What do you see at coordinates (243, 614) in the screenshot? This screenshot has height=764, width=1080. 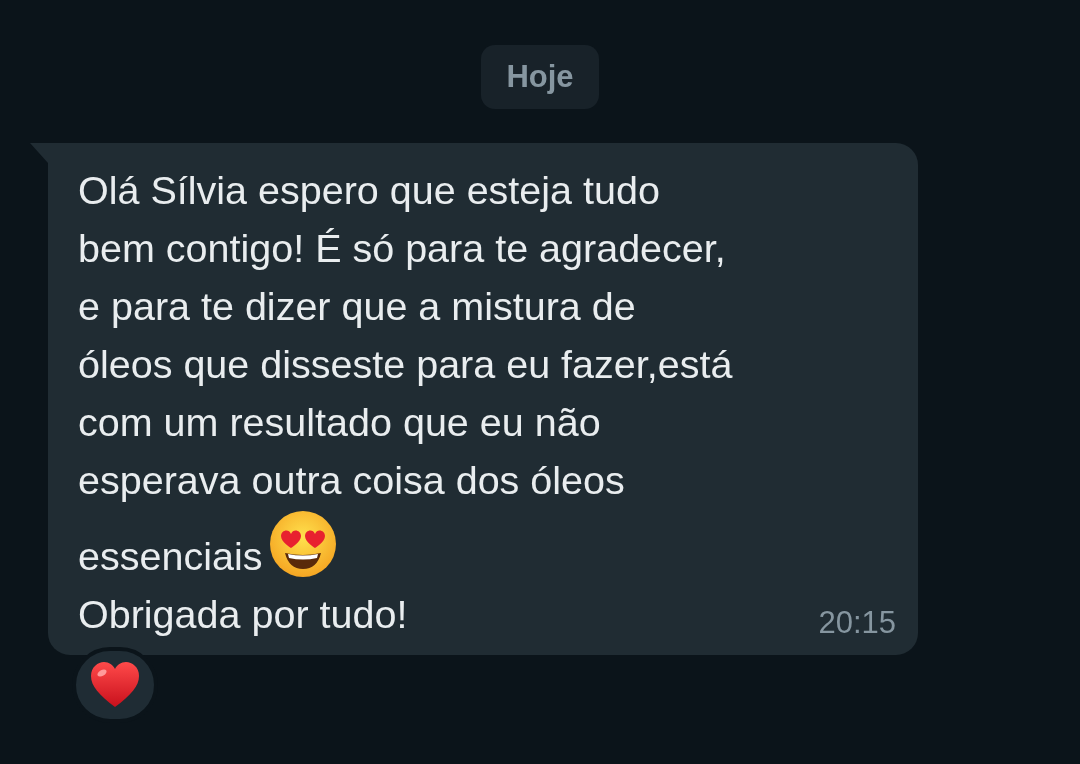 I see `message-text: Obrigada por tudo!` at bounding box center [243, 614].